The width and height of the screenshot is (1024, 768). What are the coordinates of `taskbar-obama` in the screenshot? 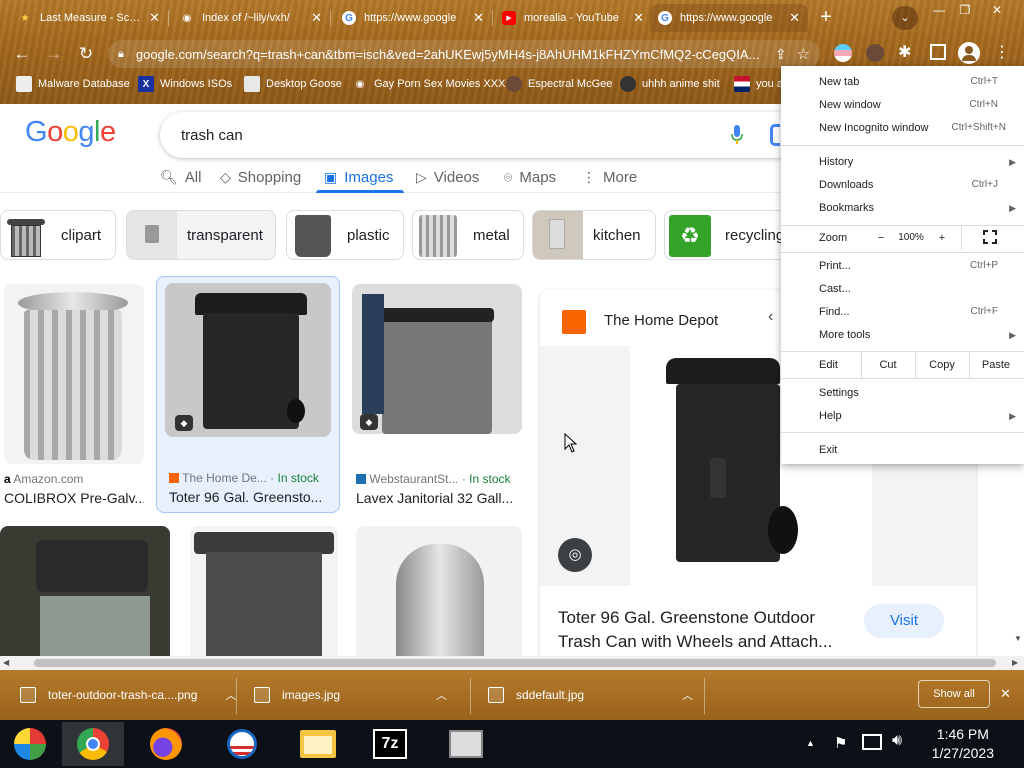 It's located at (242, 744).